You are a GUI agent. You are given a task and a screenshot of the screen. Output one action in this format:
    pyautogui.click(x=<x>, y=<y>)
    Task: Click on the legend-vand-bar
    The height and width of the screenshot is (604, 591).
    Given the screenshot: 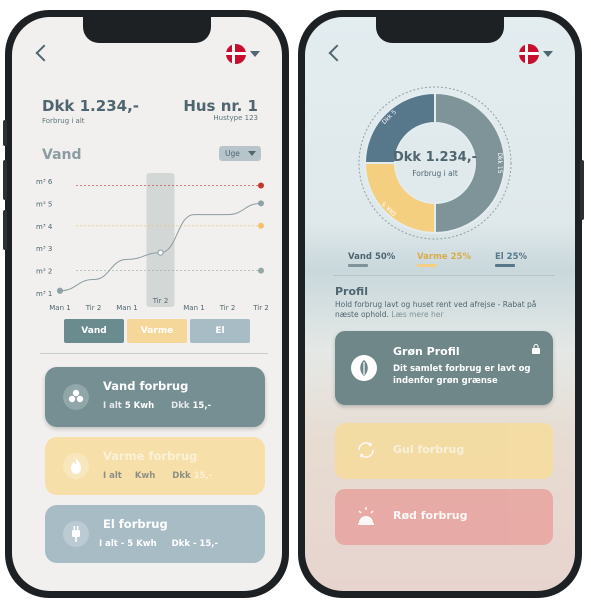 What is the action you would take?
    pyautogui.click(x=358, y=265)
    